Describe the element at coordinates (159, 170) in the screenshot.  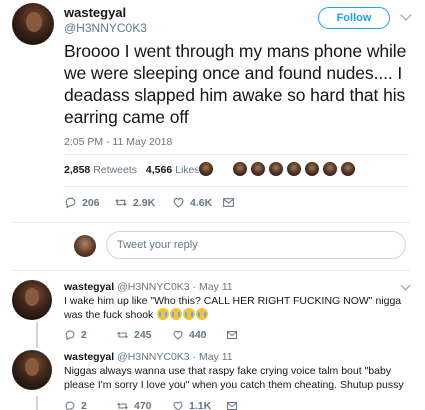
I see `likes-count: 4,566` at that location.